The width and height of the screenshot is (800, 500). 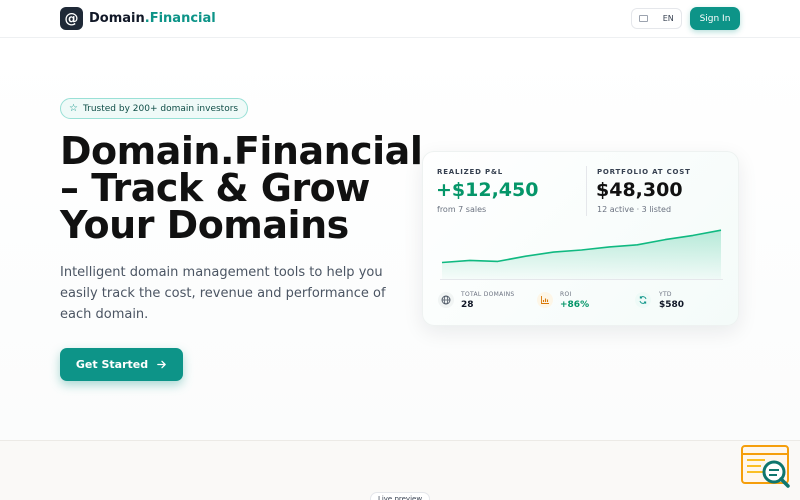 What do you see at coordinates (575, 305) in the screenshot?
I see `roi-value: +86%` at bounding box center [575, 305].